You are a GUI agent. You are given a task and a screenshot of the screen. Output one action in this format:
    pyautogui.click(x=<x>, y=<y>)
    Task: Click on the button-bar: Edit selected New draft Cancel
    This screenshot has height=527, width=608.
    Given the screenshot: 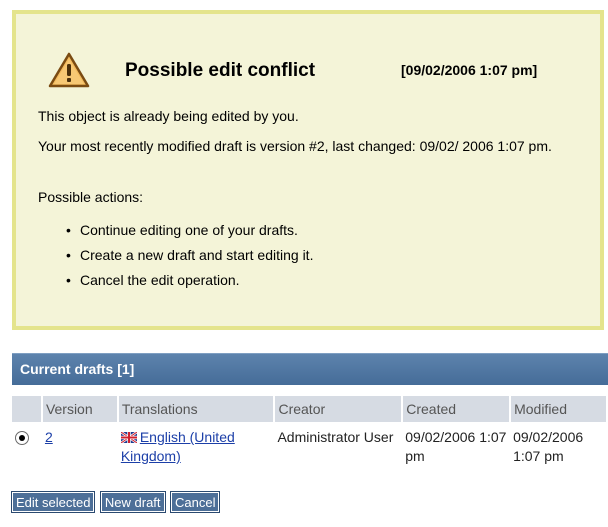 What is the action you would take?
    pyautogui.click(x=115, y=502)
    